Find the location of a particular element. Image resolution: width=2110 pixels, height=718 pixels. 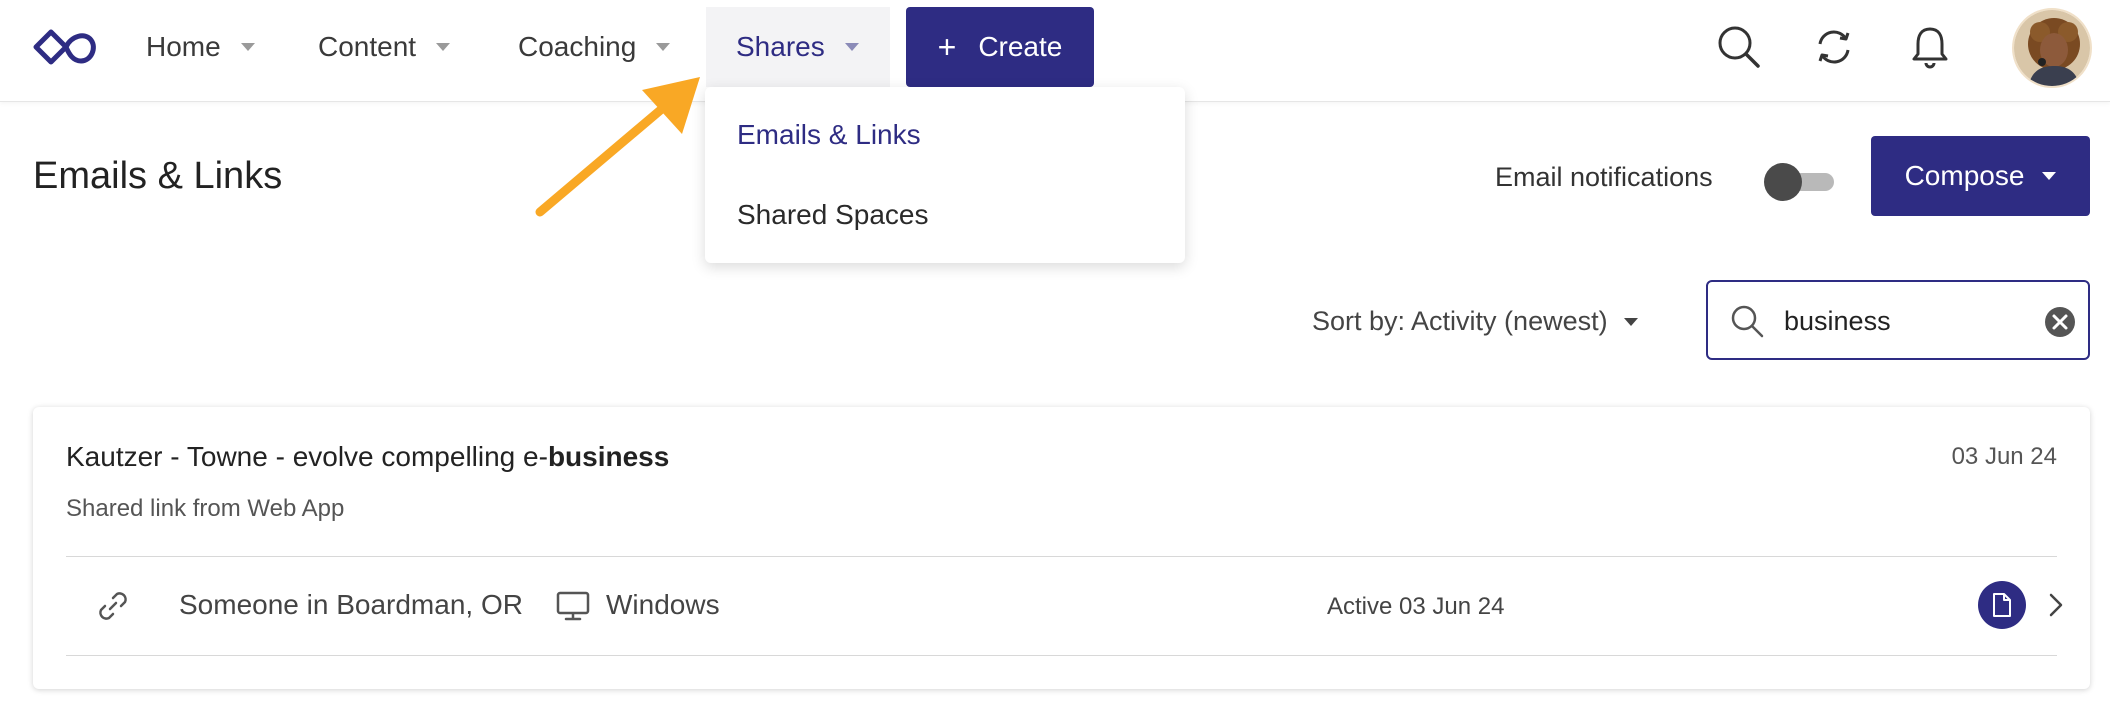

shares-dropdown-menu: Emails & Links Shared Spaces is located at coordinates (945, 175).